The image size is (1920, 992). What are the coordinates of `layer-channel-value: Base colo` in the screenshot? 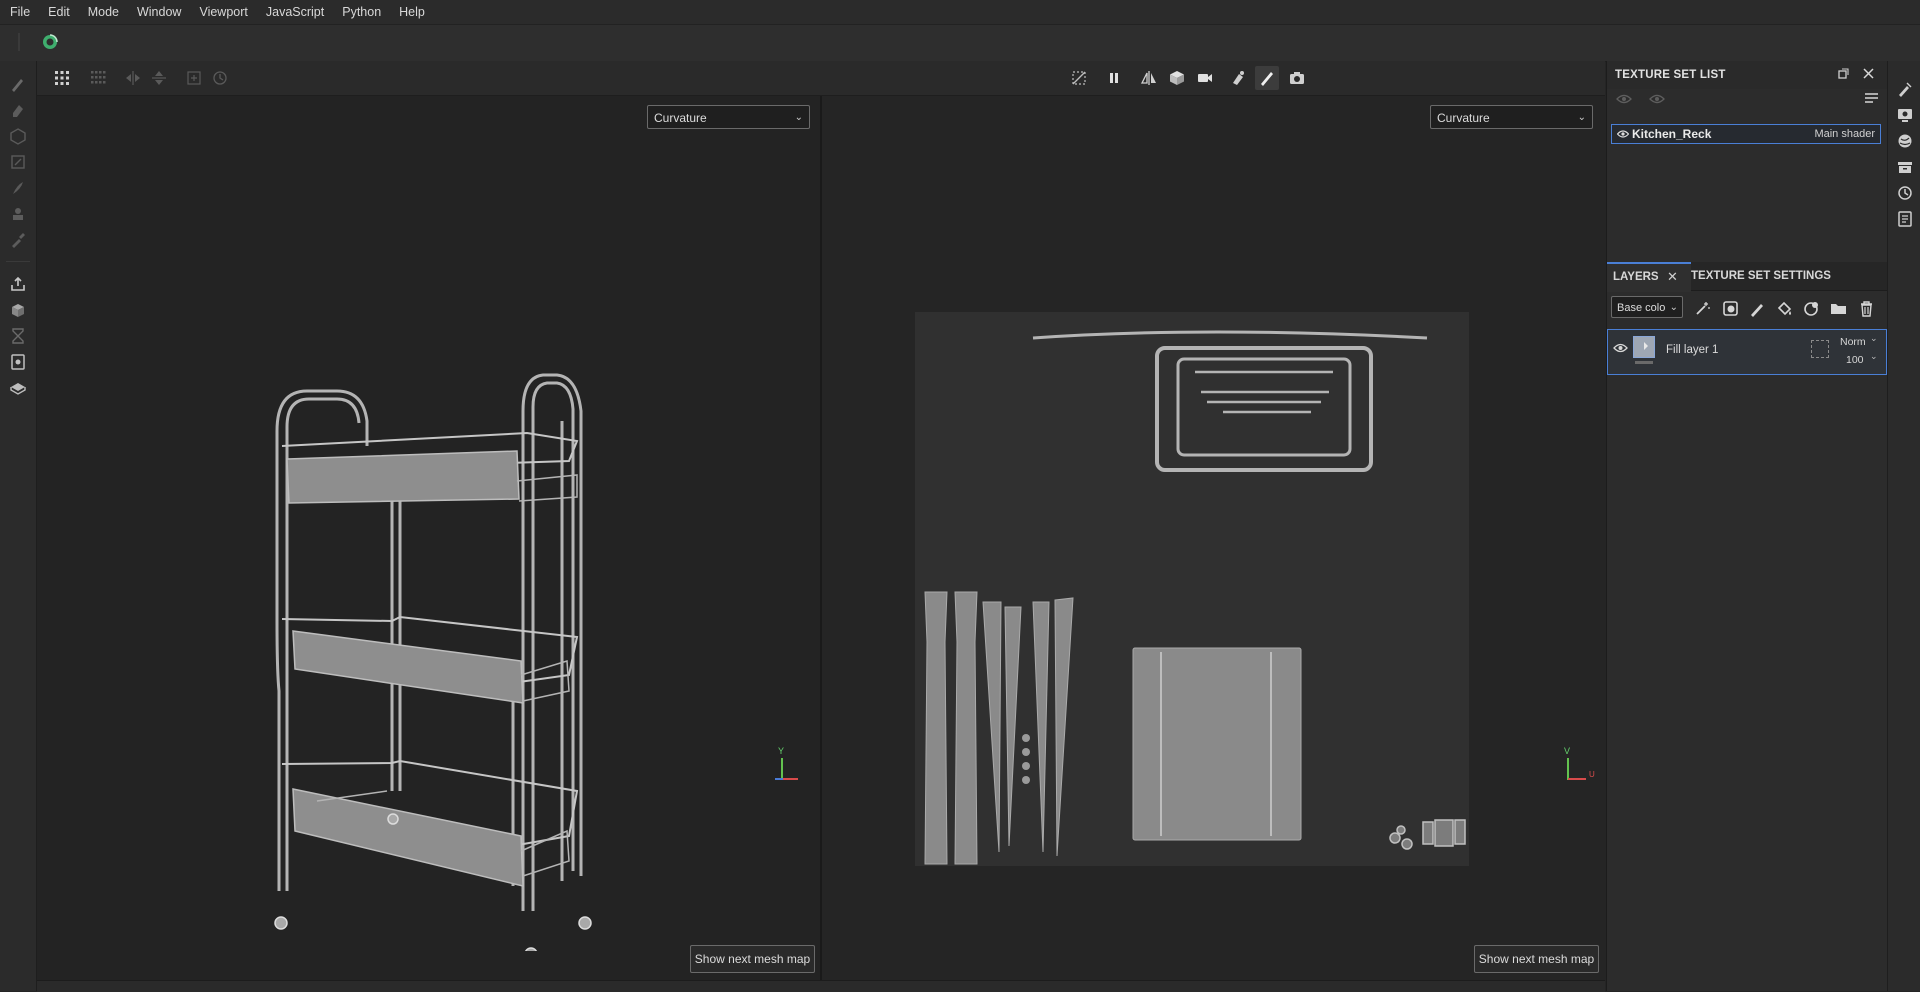 It's located at (1641, 308).